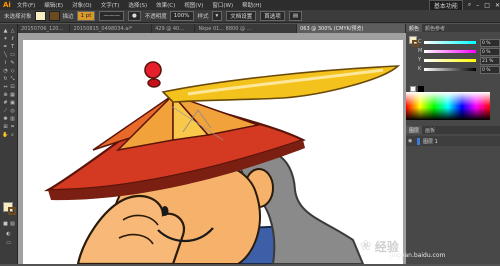 The height and width of the screenshot is (266, 500). What do you see at coordinates (241, 16) in the screenshot?
I see `doc-setup-button: 文档设置` at bounding box center [241, 16].